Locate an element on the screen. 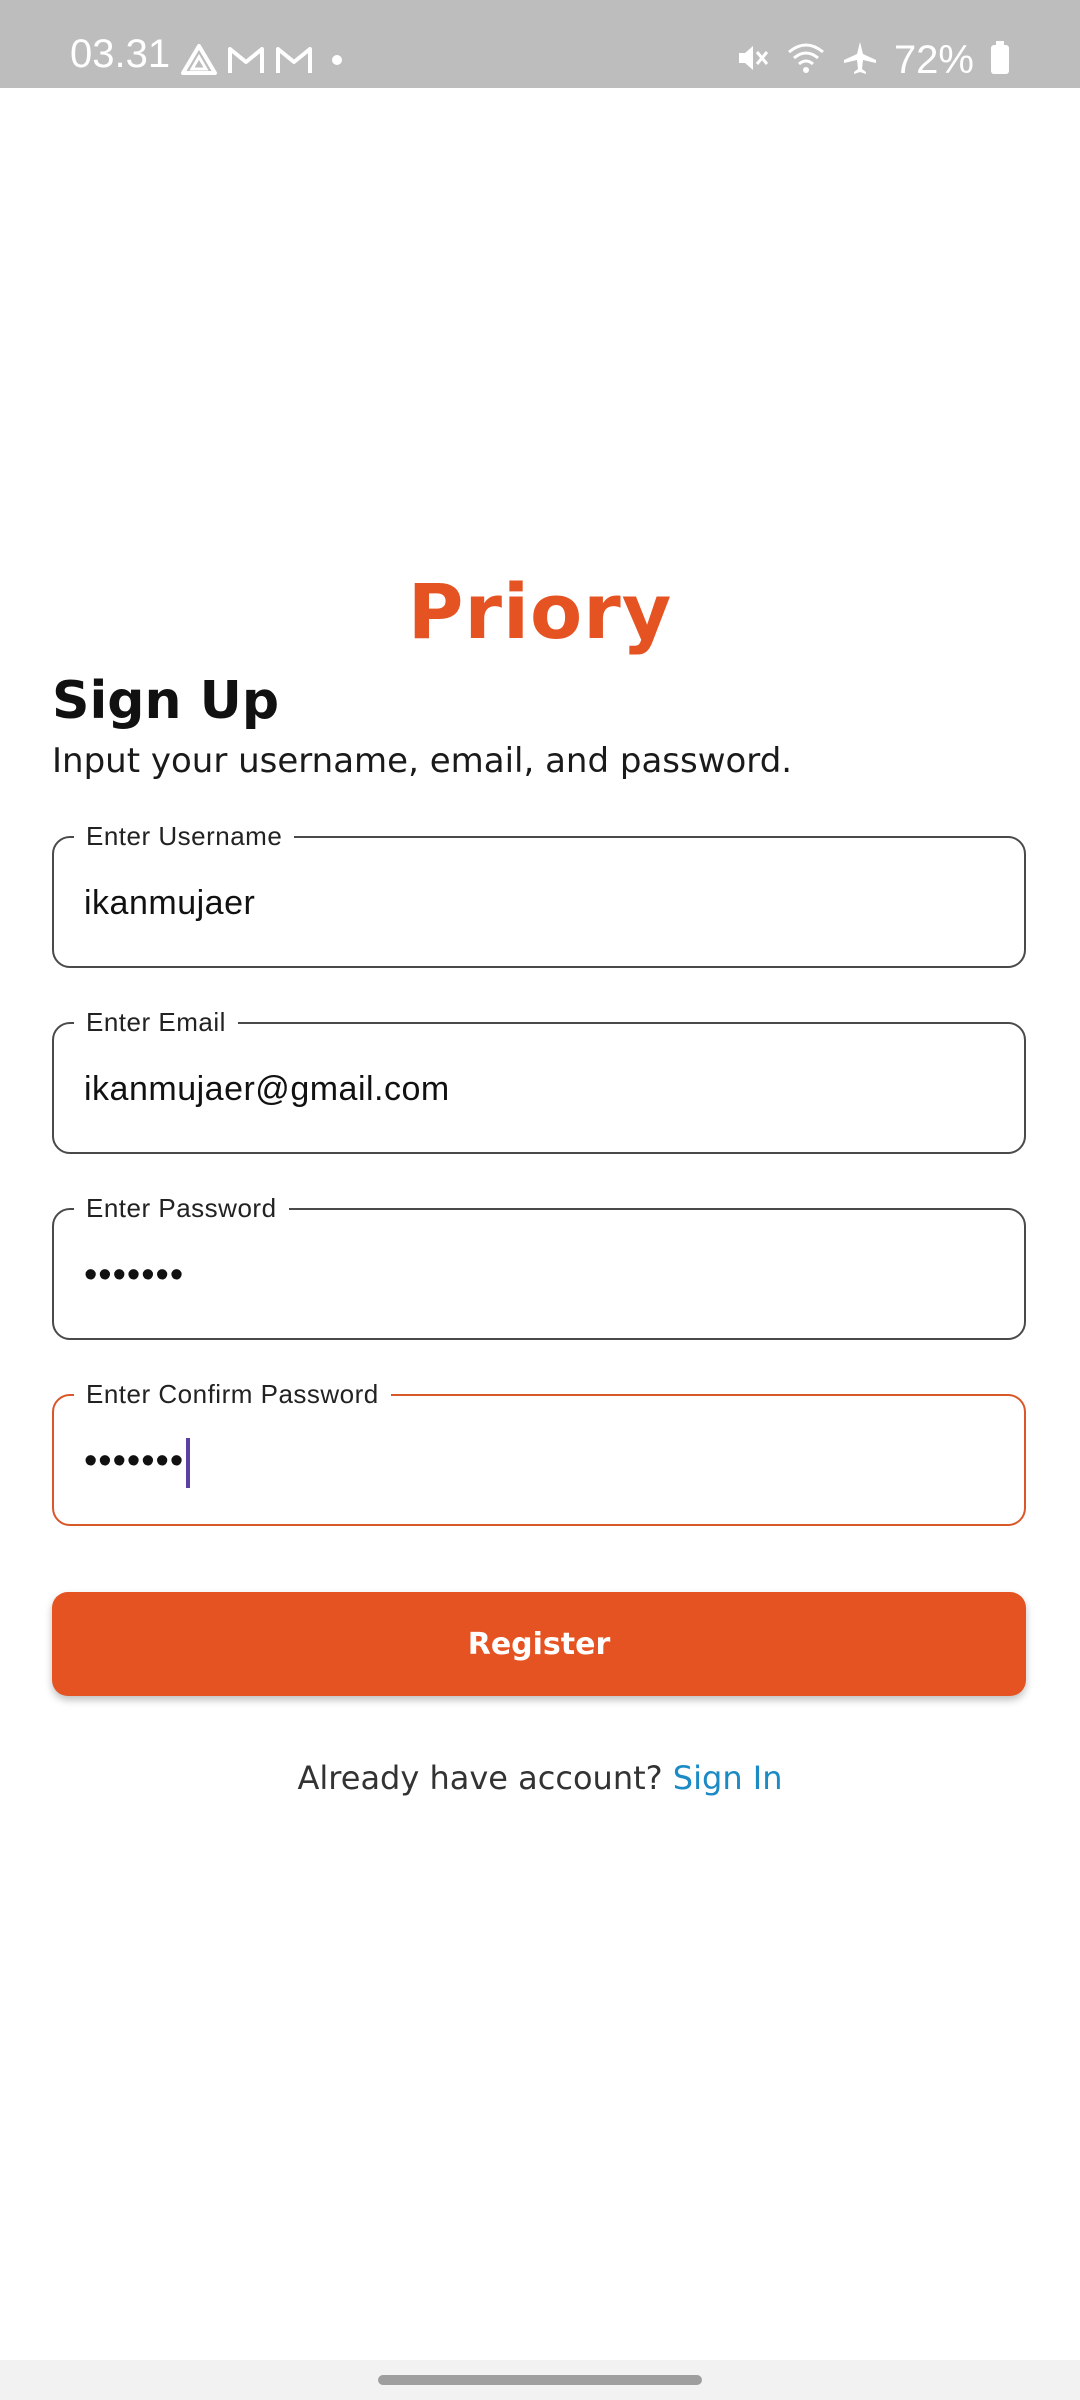 This screenshot has height=2400, width=1080. signin-link: Sign In is located at coordinates (728, 1778).